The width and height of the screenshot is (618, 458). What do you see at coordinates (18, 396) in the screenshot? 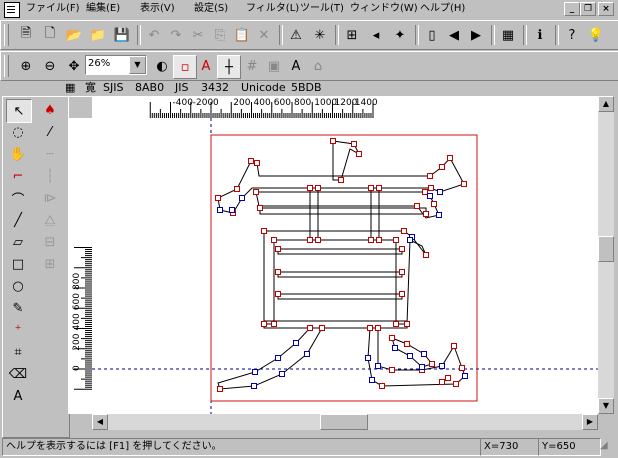
I see `text-tool-icon: A` at bounding box center [18, 396].